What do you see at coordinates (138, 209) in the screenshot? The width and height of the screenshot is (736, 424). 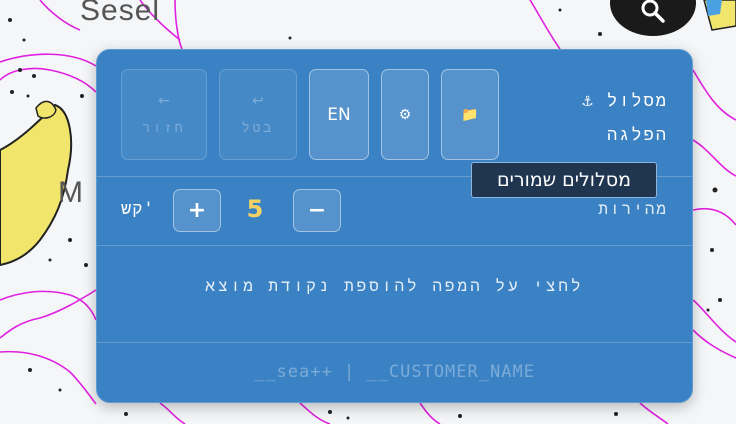 I see `speed-unit: קש'` at bounding box center [138, 209].